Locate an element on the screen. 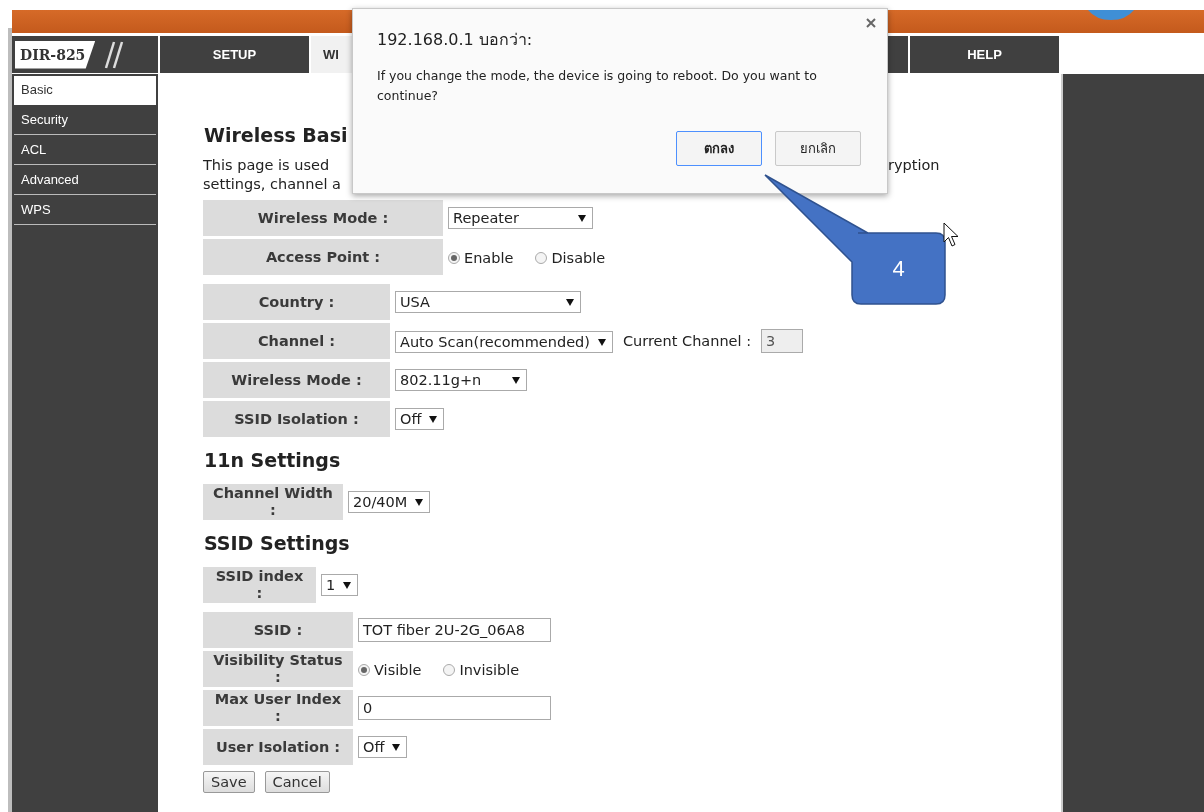 This screenshot has height=812, width=1204. radio-label: Invisible is located at coordinates (489, 670).